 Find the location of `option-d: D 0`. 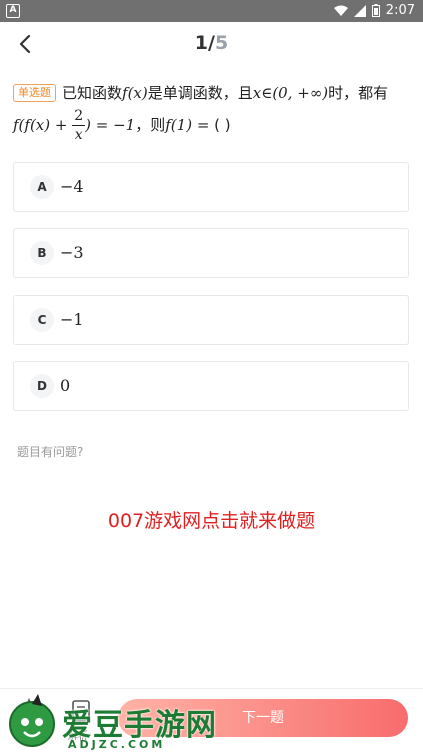

option-d: D 0 is located at coordinates (211, 386).